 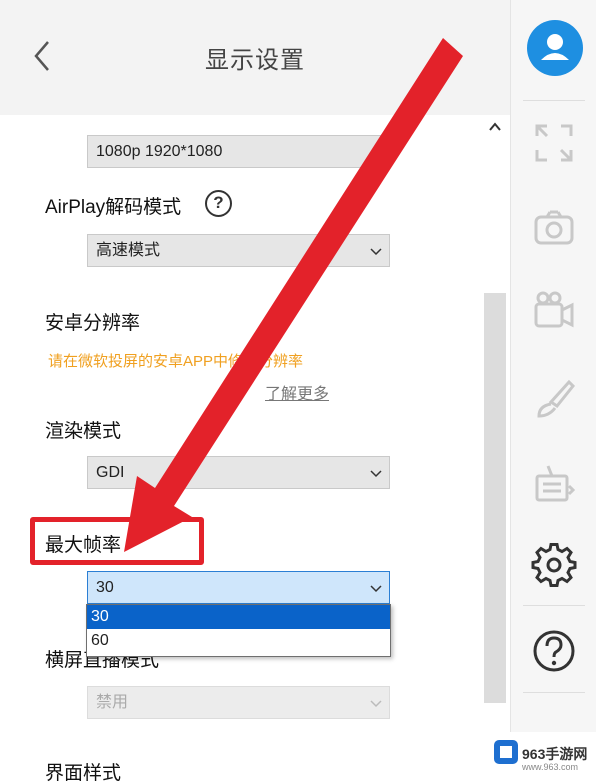 I want to click on camera-icon, so click(x=554, y=228).